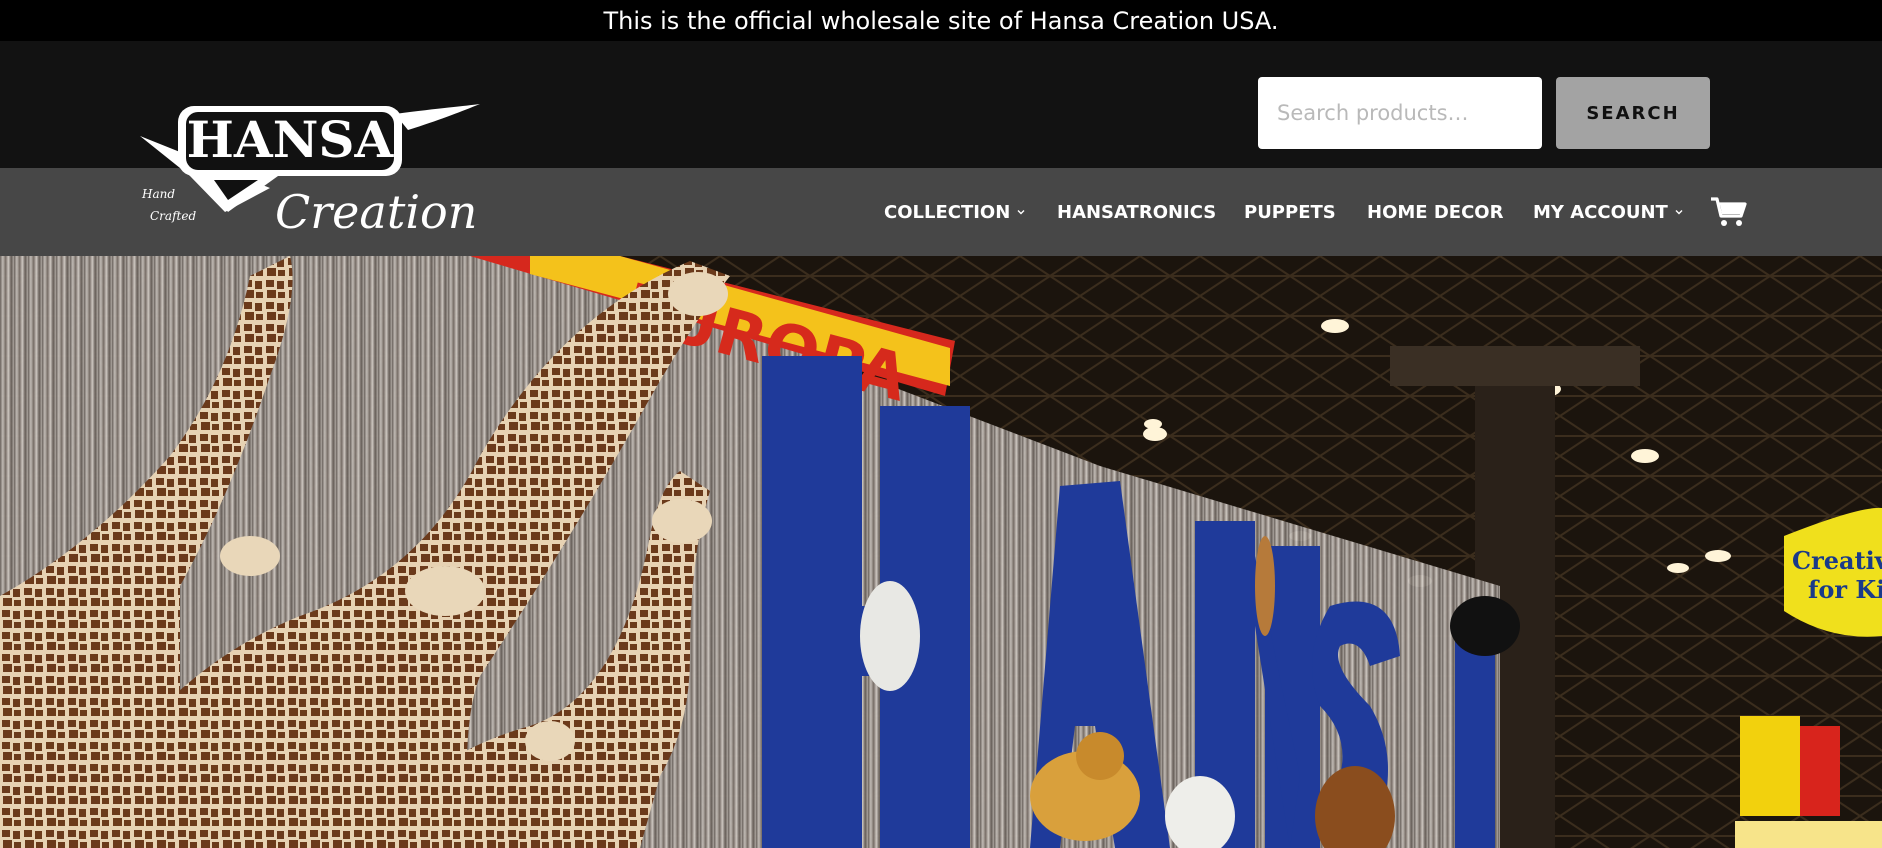  What do you see at coordinates (291, 139) in the screenshot?
I see `logo-brand-text: HANSA` at bounding box center [291, 139].